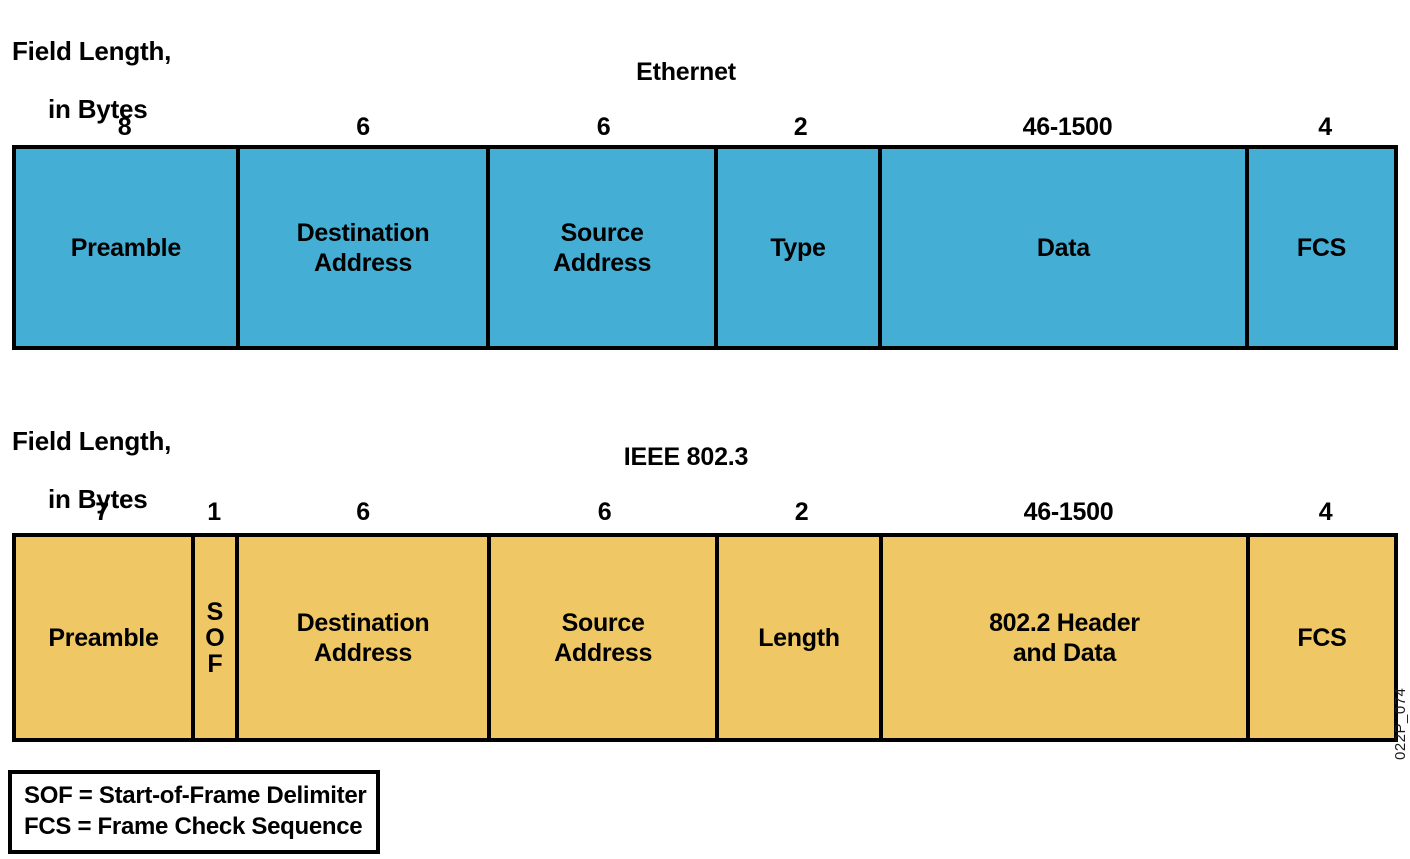 The width and height of the screenshot is (1410, 859). I want to click on ieee-field-802-2-header-and-data: 802.2 Header and Data, so click(1066, 637).